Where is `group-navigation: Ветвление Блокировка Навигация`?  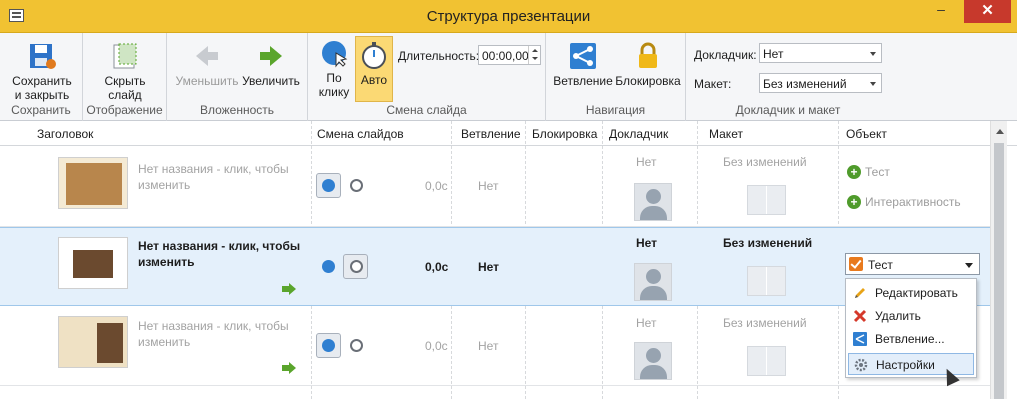
group-navigation: Ветвление Блокировка Навигация is located at coordinates (616, 77).